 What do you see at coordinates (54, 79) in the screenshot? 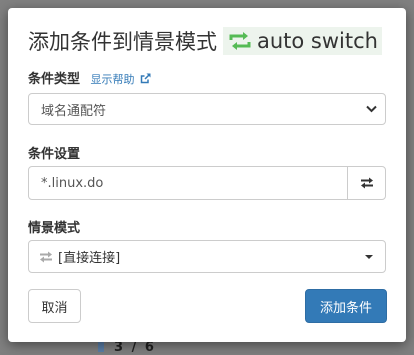
I see `condition-type-label-text: 条件类型` at bounding box center [54, 79].